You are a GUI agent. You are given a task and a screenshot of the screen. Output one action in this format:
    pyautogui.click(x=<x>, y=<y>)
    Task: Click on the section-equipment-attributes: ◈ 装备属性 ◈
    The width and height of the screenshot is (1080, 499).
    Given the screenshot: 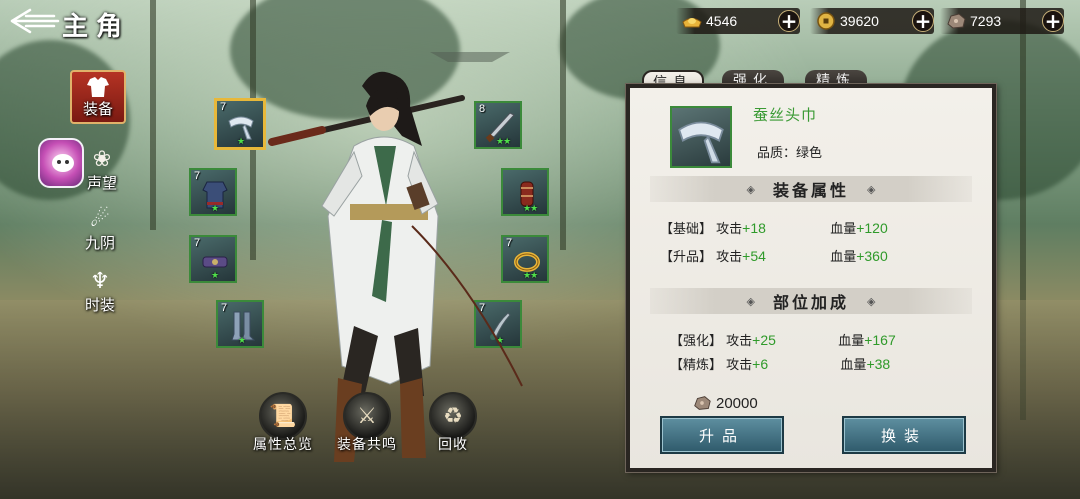 What is the action you would take?
    pyautogui.click(x=811, y=189)
    